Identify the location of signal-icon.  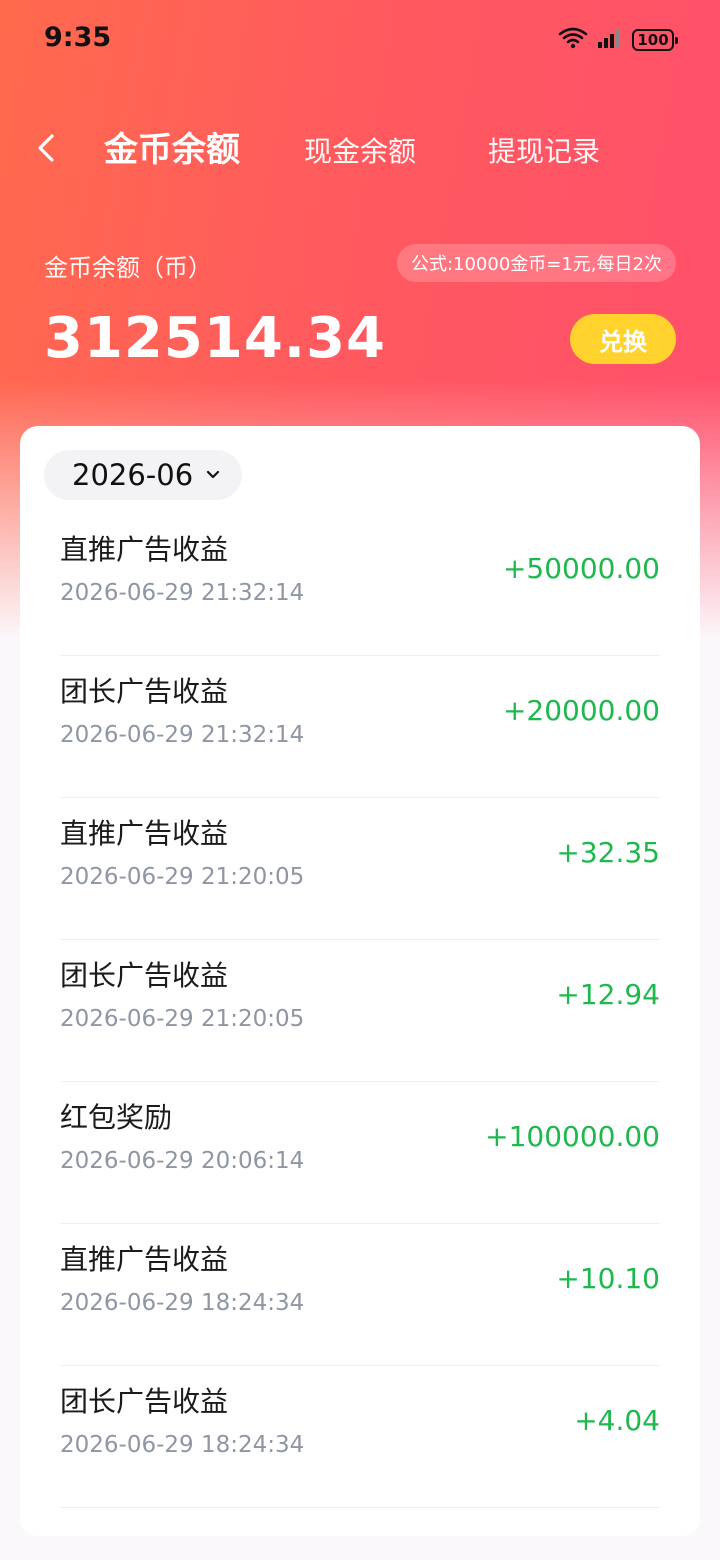
(610, 40).